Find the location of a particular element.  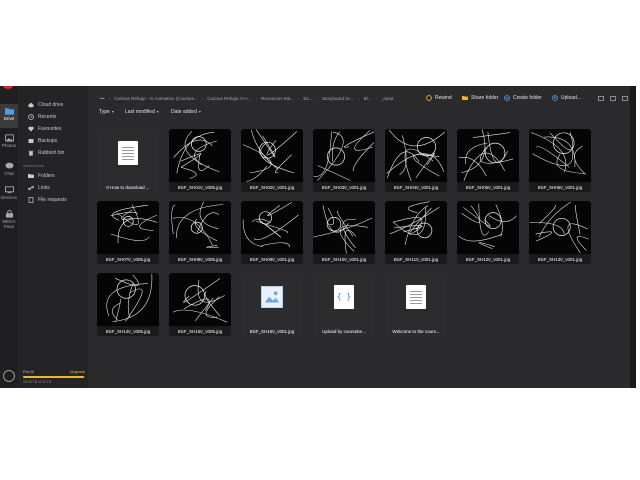

document-icon is located at coordinates (128, 153).